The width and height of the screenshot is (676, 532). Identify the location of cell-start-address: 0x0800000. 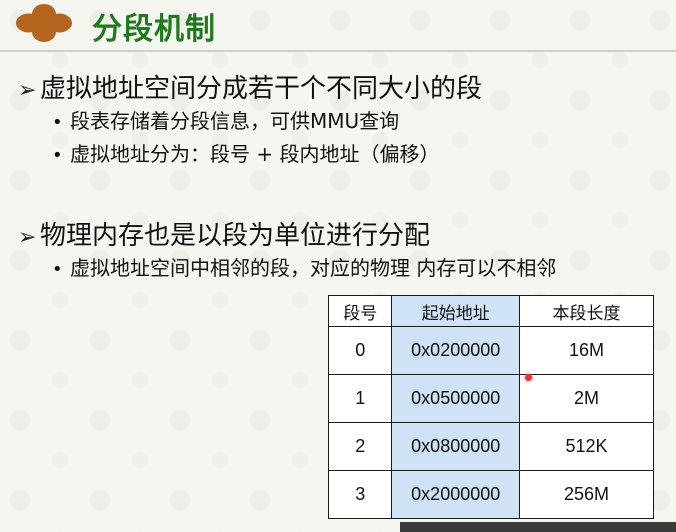
(455, 446).